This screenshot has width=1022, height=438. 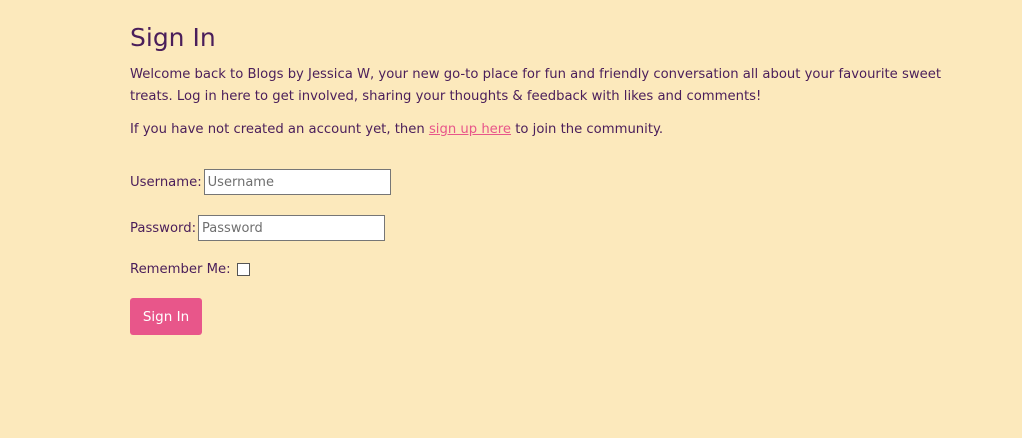 What do you see at coordinates (470, 129) in the screenshot?
I see `signup-link: sign up here` at bounding box center [470, 129].